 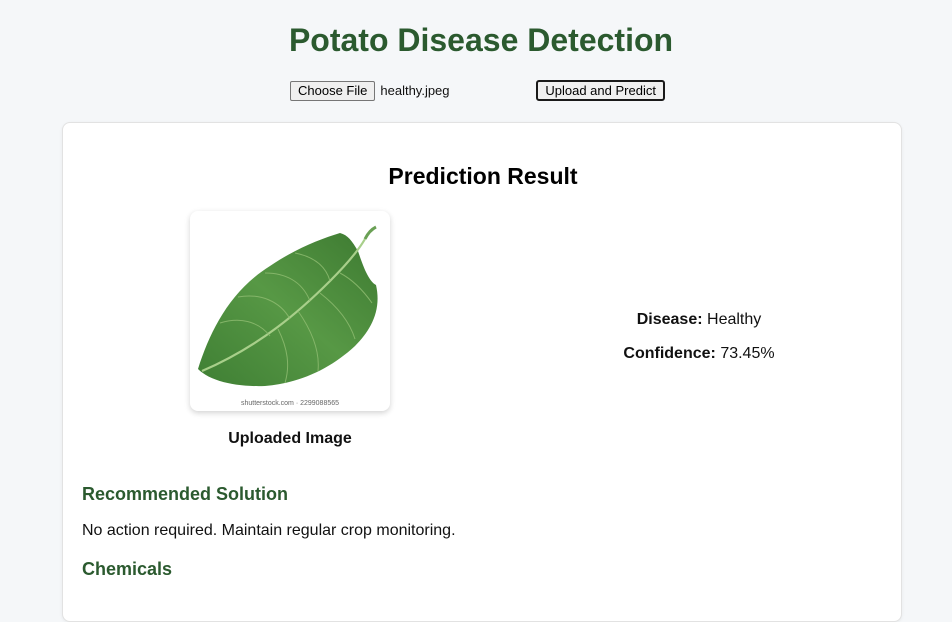 What do you see at coordinates (290, 438) in the screenshot?
I see `uploaded-image-caption: Uploaded Image` at bounding box center [290, 438].